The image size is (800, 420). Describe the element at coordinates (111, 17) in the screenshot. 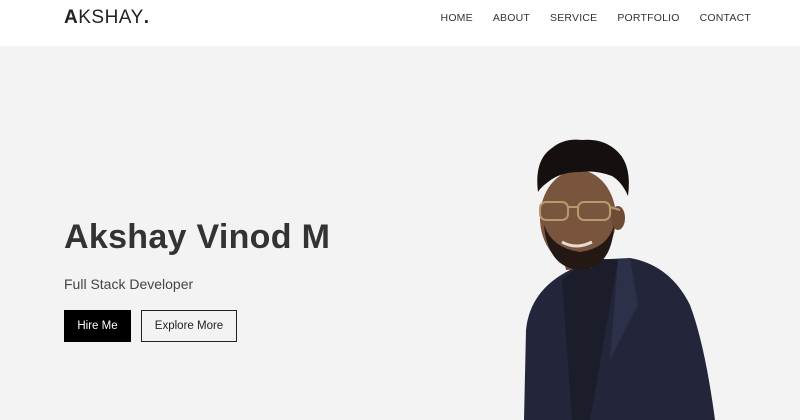

I see `logo-text: KSHAY` at that location.